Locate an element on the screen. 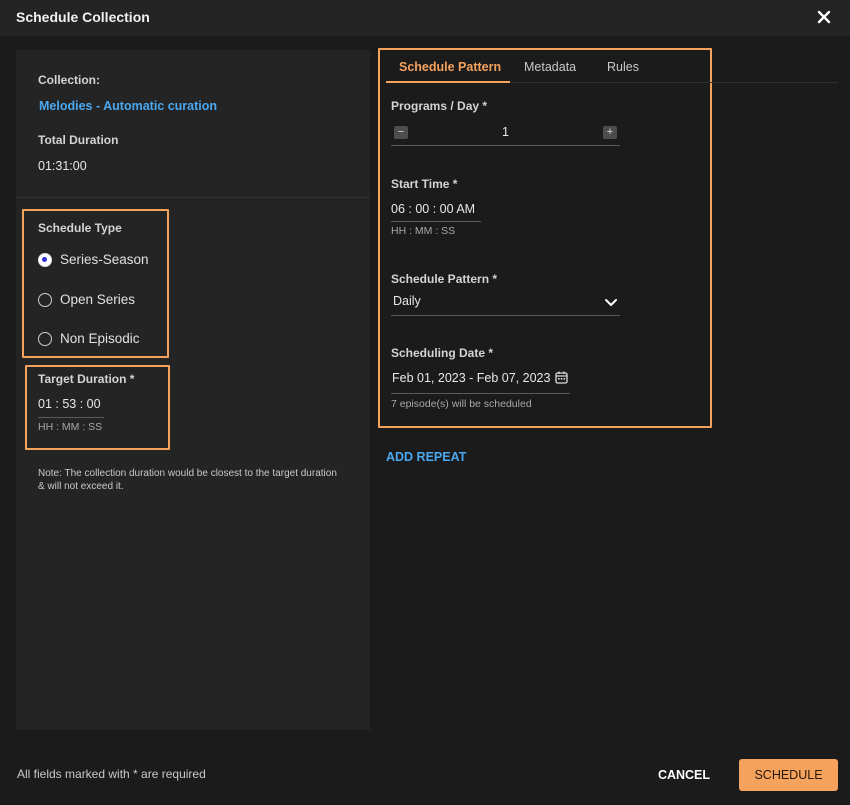  panel-divider is located at coordinates (193, 197).